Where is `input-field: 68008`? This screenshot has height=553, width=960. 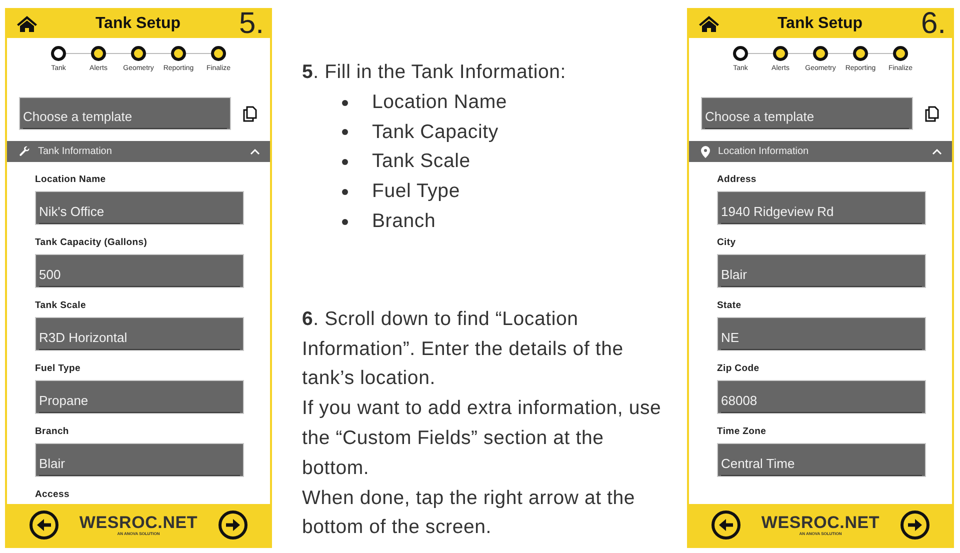
input-field: 68008 is located at coordinates (821, 397).